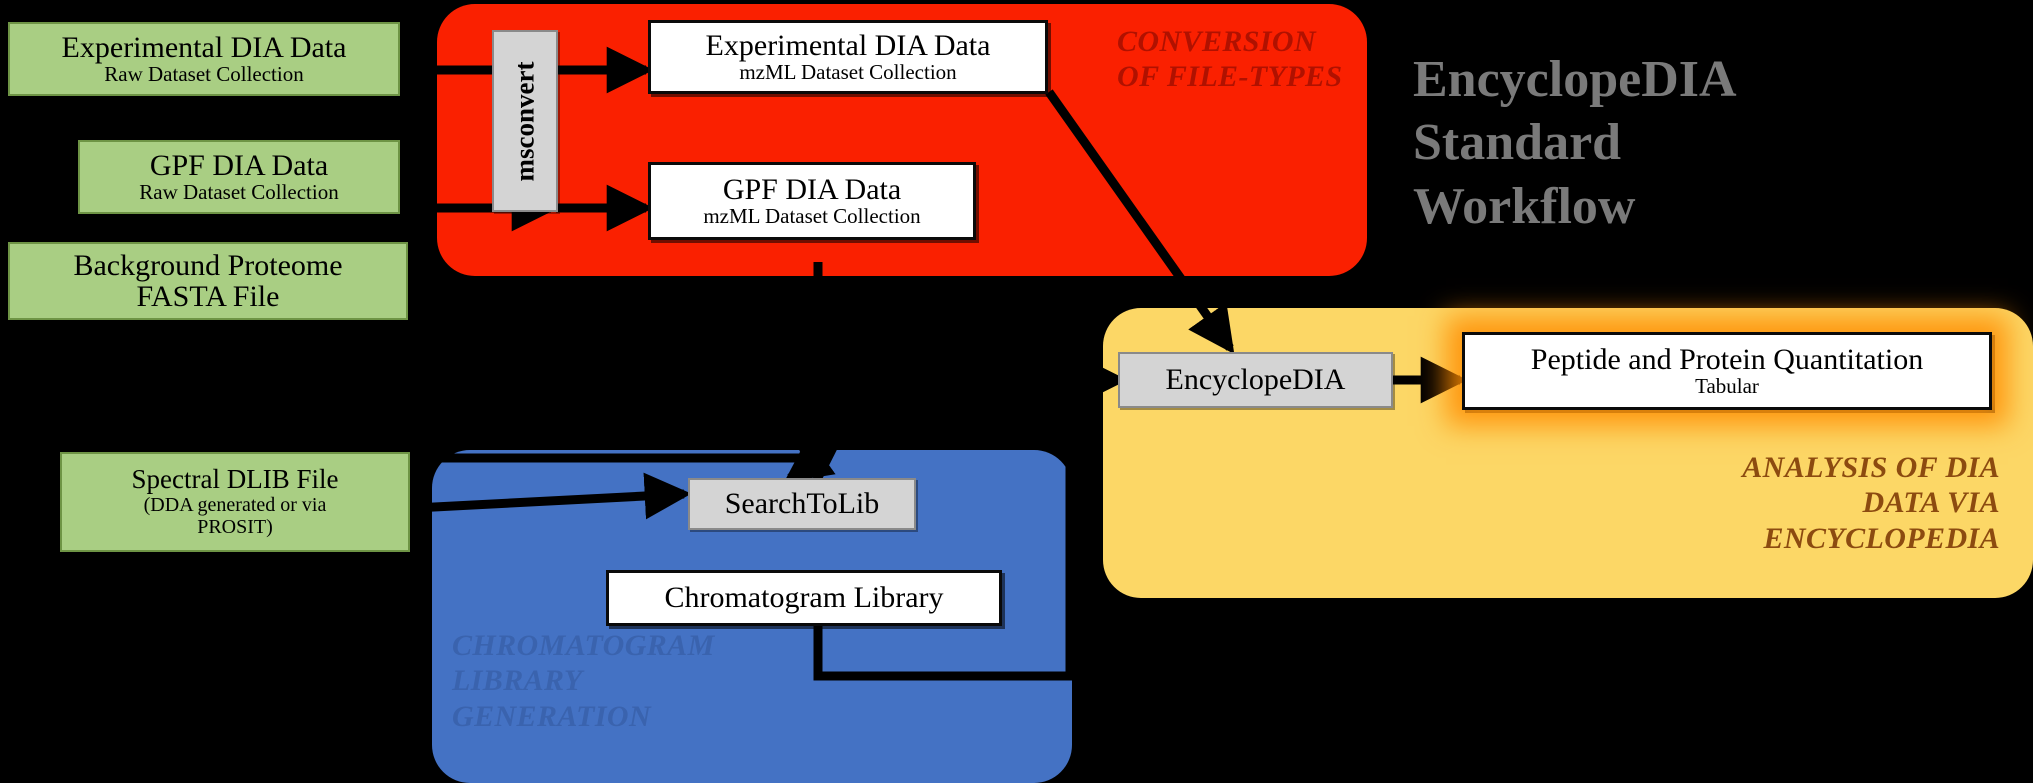  I want to click on panel-label-analysis-line-1: ANALYSIS OF DIA, so click(1871, 467).